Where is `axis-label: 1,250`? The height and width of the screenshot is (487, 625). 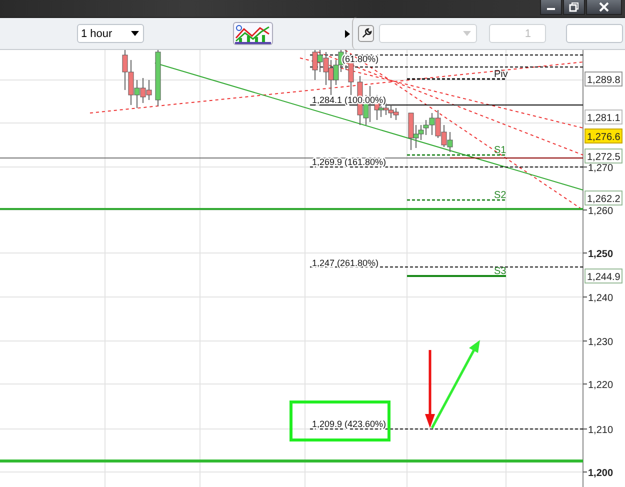 axis-label: 1,250 is located at coordinates (601, 254).